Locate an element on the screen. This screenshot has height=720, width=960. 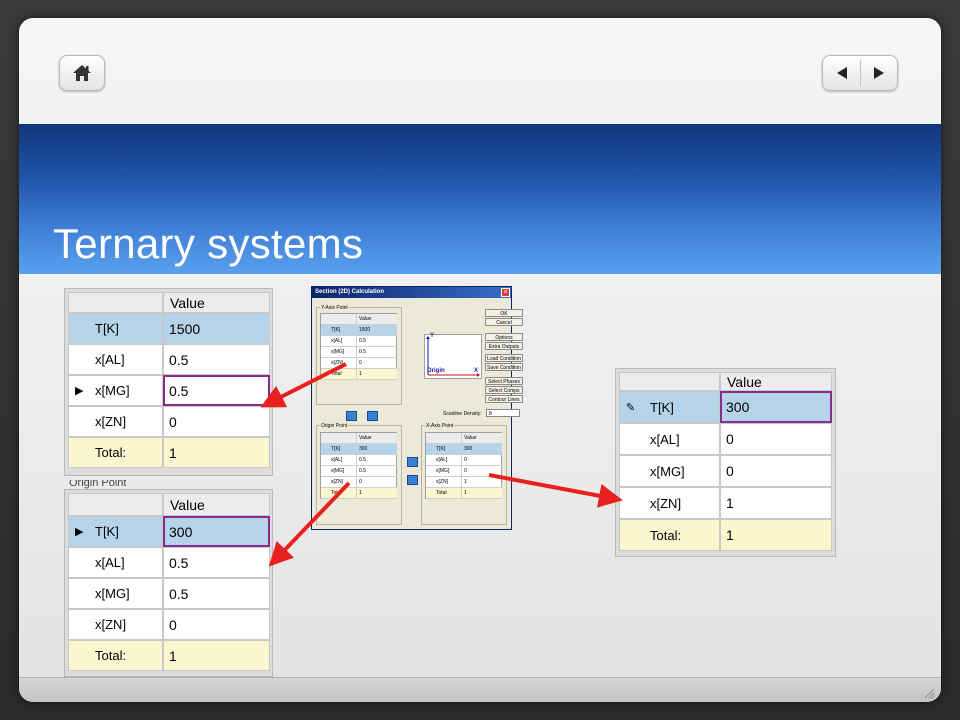
table-header-row: Value is located at coordinates (169, 504).